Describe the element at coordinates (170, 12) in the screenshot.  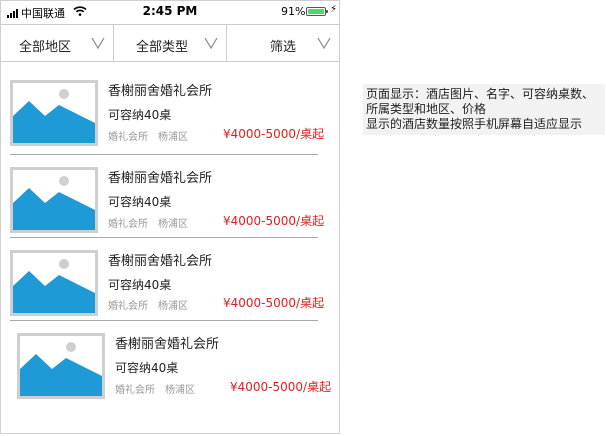
I see `status-bar: 中国联通 2:45 PM 91% ⚡` at that location.